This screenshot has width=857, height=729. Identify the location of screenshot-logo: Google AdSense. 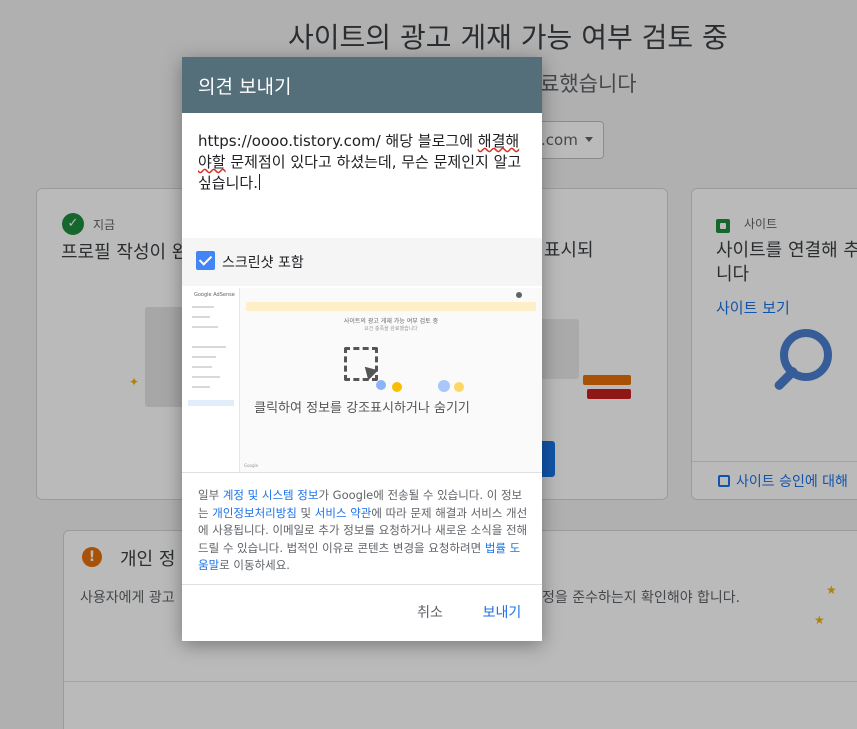
(214, 295).